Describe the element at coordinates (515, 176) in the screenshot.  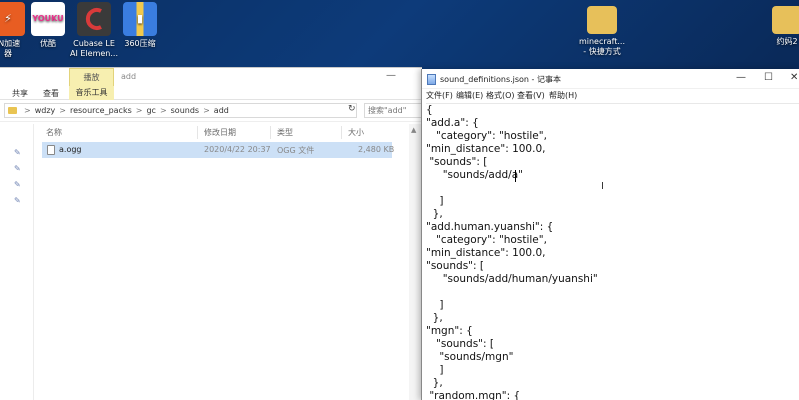
I see `text-caret` at that location.